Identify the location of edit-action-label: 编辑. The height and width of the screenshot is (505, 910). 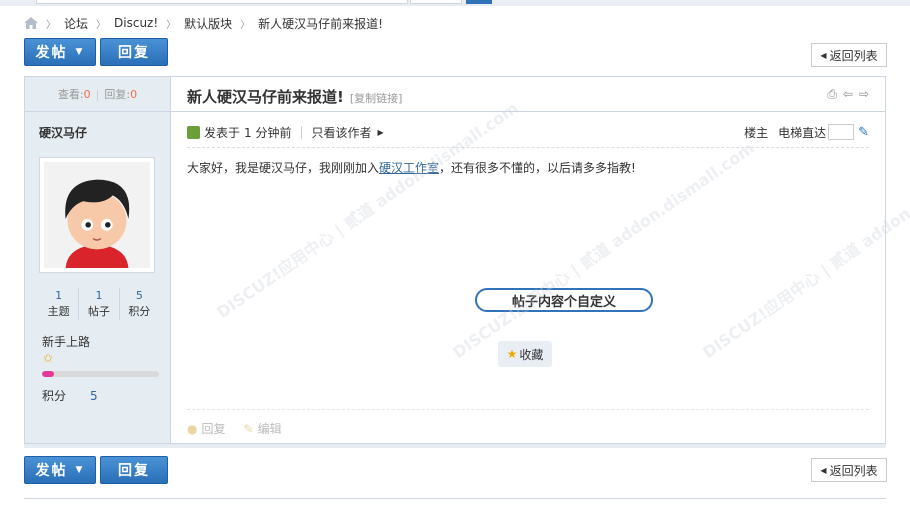
(269, 429).